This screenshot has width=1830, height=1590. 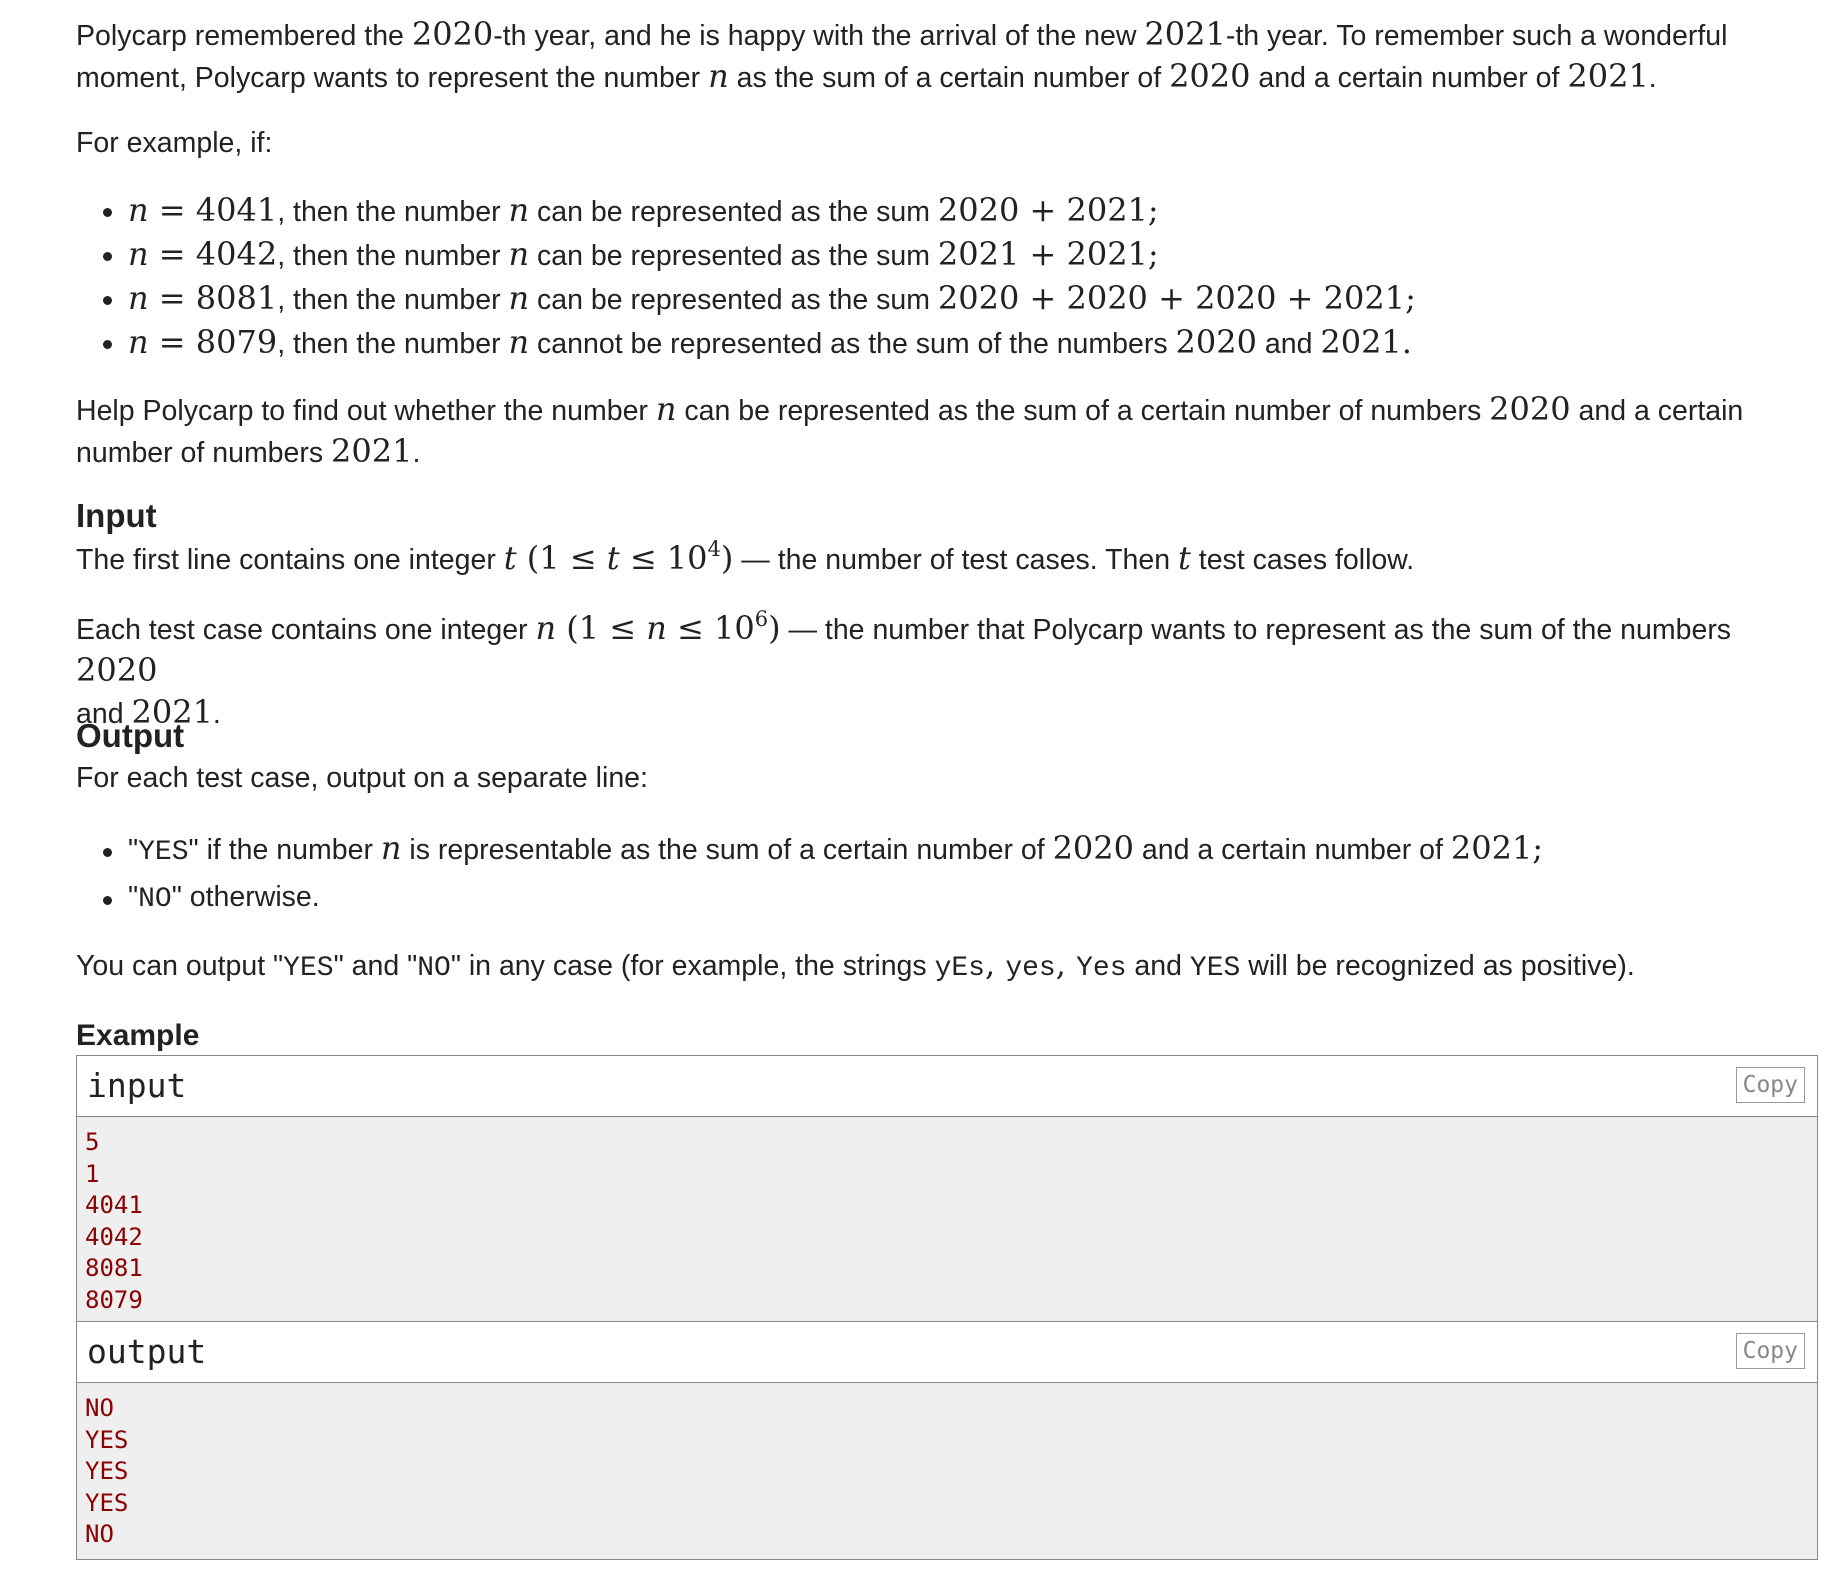 What do you see at coordinates (947, 1352) in the screenshot?
I see `example-output-header: output Copy` at bounding box center [947, 1352].